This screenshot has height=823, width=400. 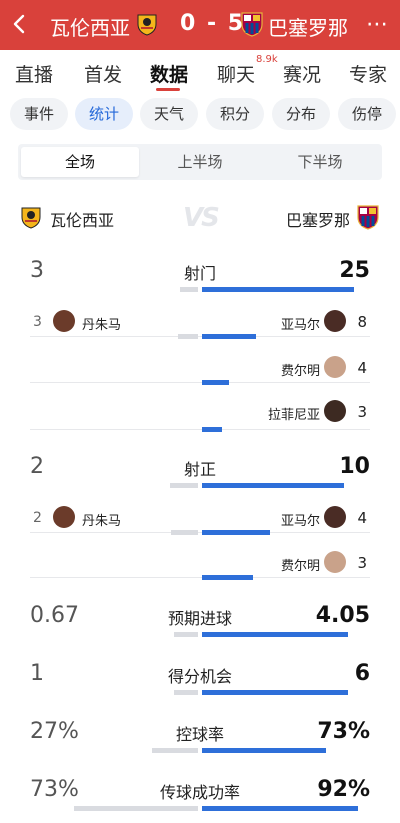 What do you see at coordinates (320, 162) in the screenshot?
I see `period-second-half: 下半场` at bounding box center [320, 162].